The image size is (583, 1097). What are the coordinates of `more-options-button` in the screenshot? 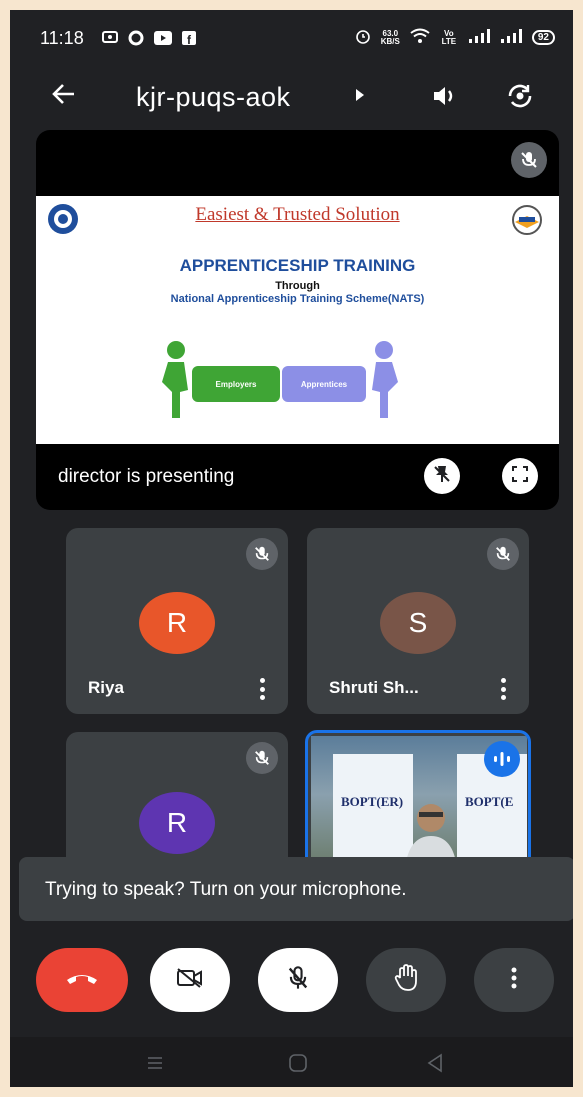 It's located at (514, 980).